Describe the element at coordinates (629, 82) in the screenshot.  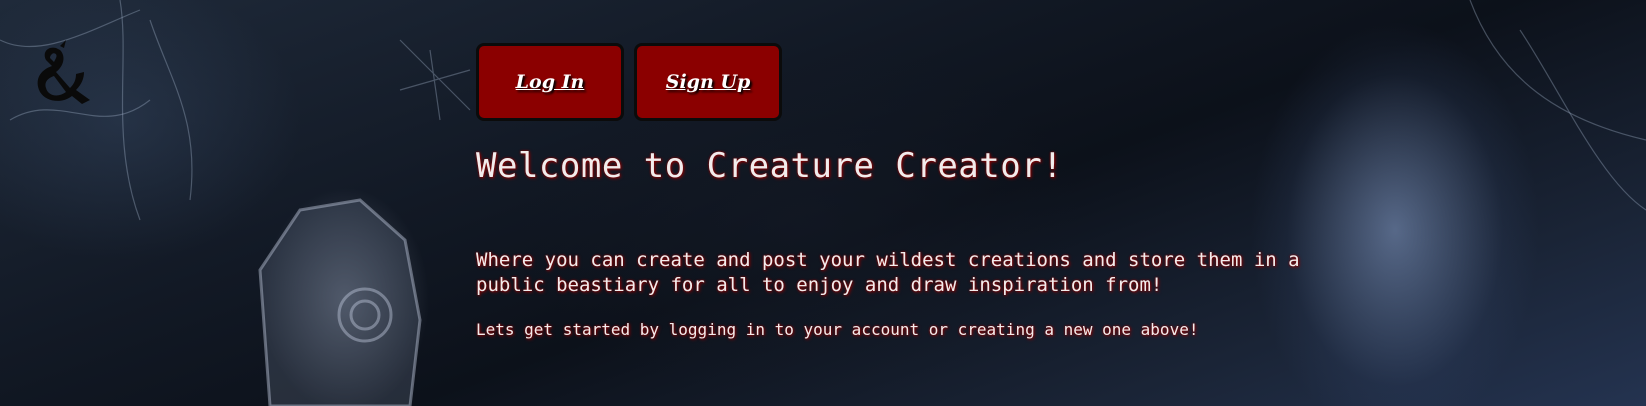
I see `auth-buttons: Log In Sign Up` at that location.